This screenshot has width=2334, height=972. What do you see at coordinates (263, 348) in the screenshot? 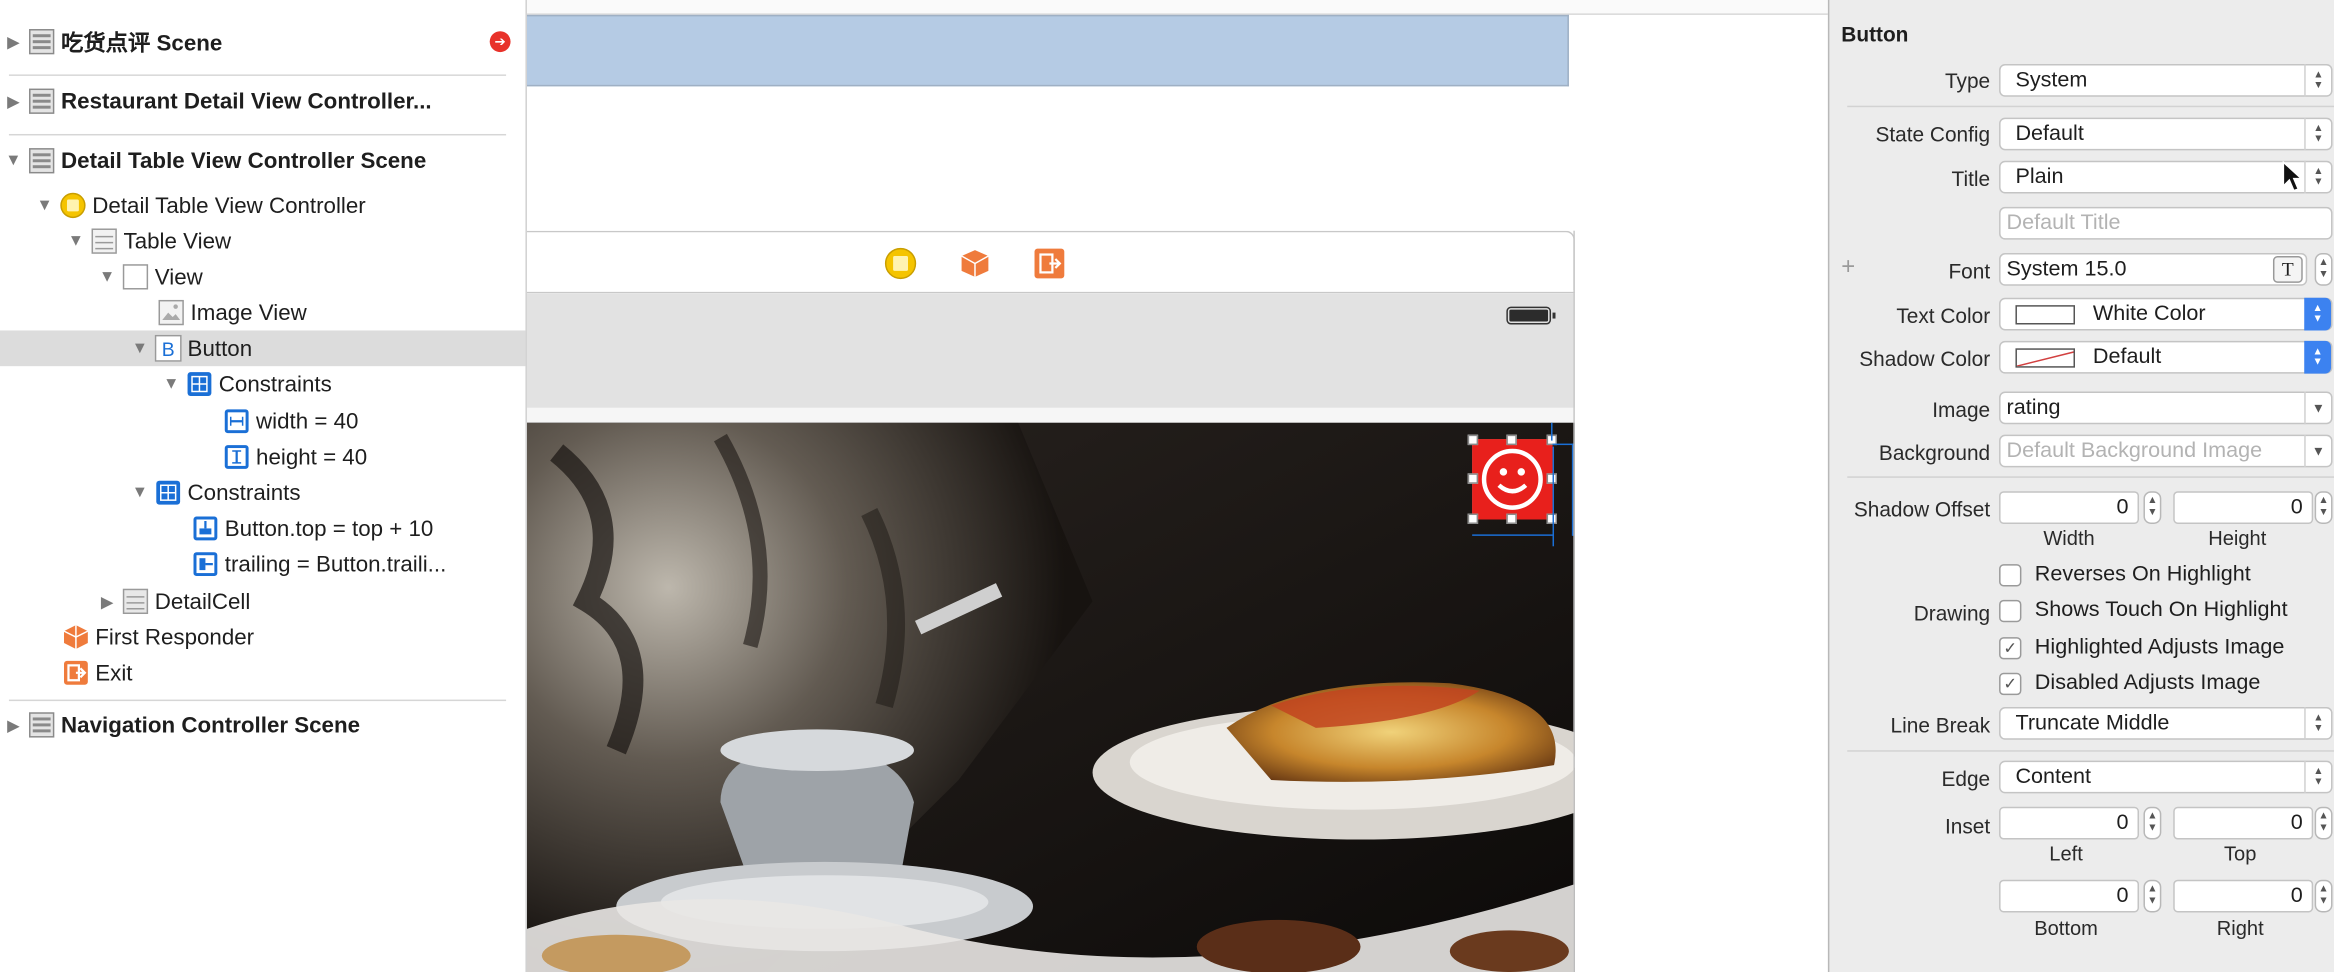
I see `outline-item-button: ▼ B Button` at bounding box center [263, 348].